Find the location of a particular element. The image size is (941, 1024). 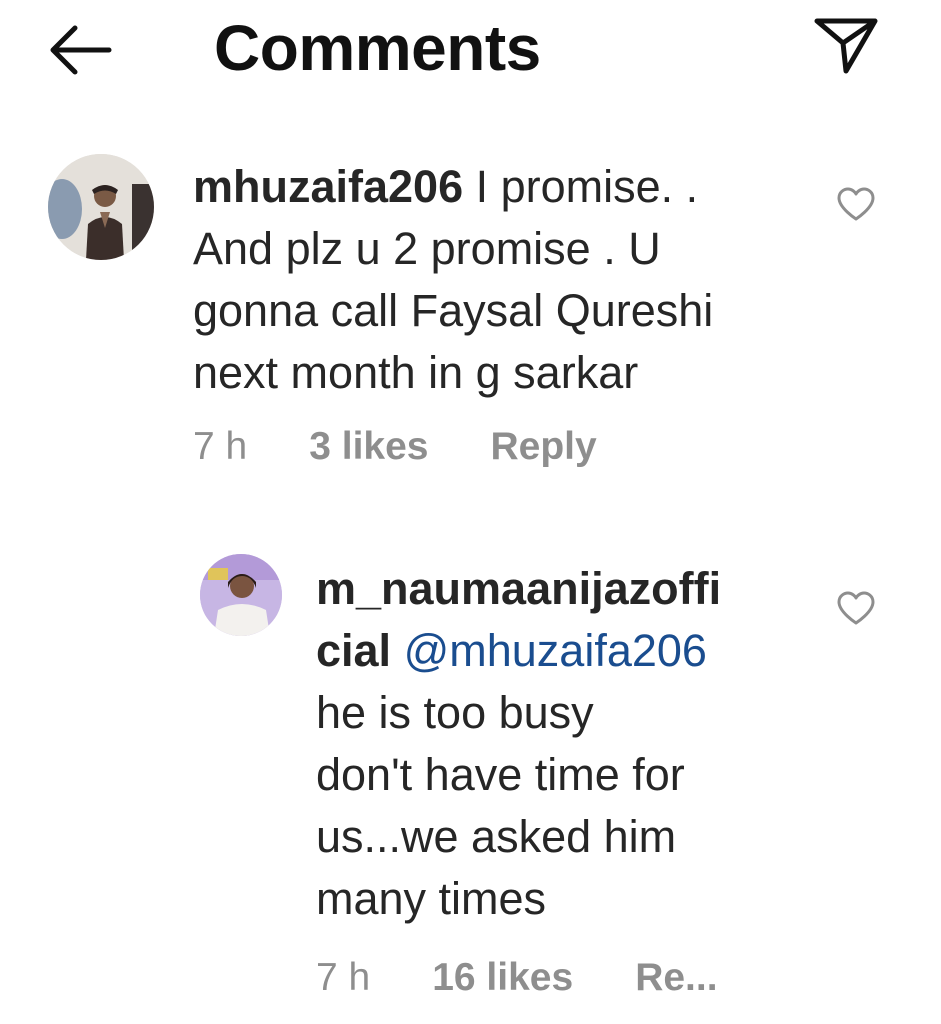

comment-username: mhuzaifa206 is located at coordinates (328, 186).